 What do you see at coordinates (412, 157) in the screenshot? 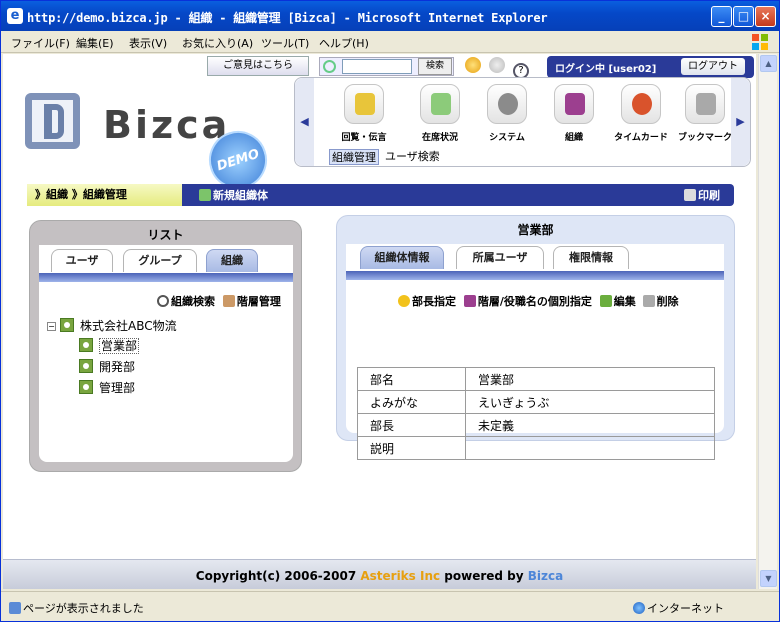
I see `subtab-user-search: ユーザ検索` at bounding box center [412, 157].